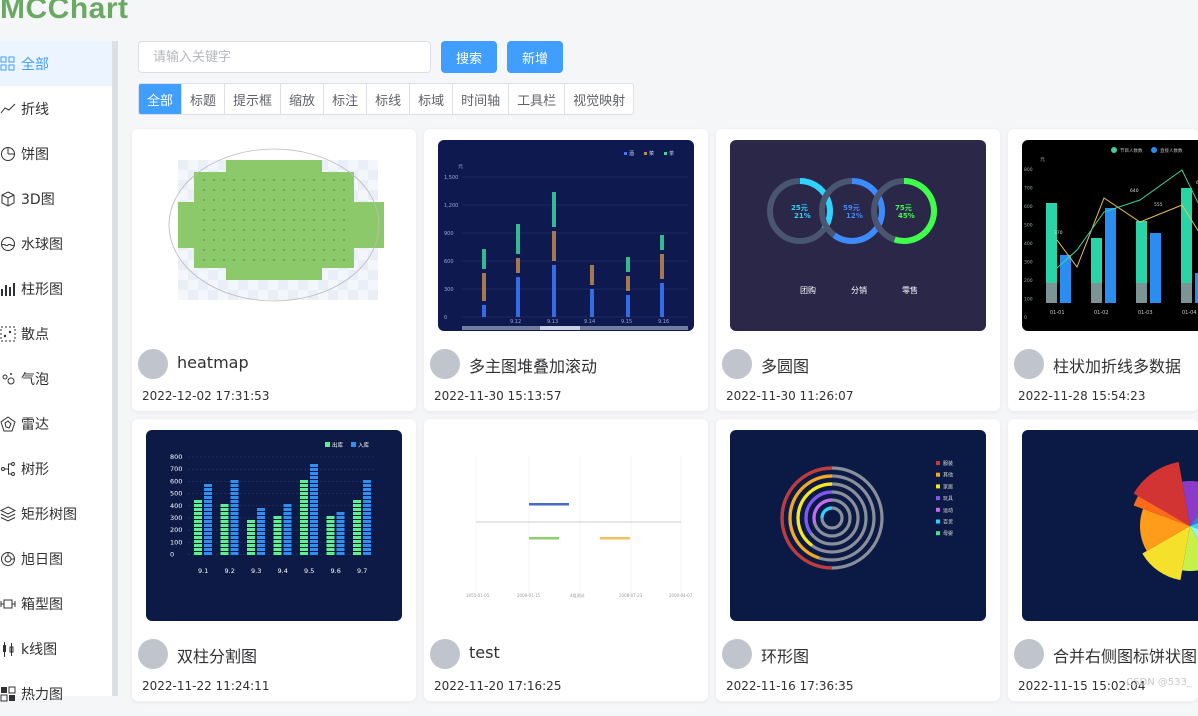 The height and width of the screenshot is (716, 1198). What do you see at coordinates (256, 571) in the screenshot?
I see `x-tick: 9.3` at bounding box center [256, 571].